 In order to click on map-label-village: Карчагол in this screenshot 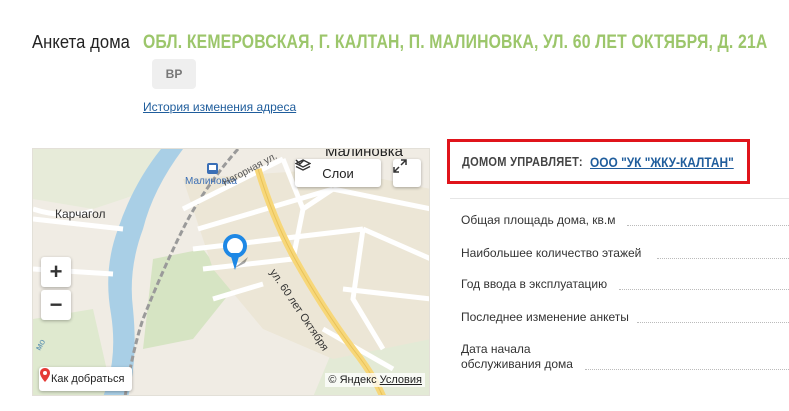, I will do `click(80, 214)`.